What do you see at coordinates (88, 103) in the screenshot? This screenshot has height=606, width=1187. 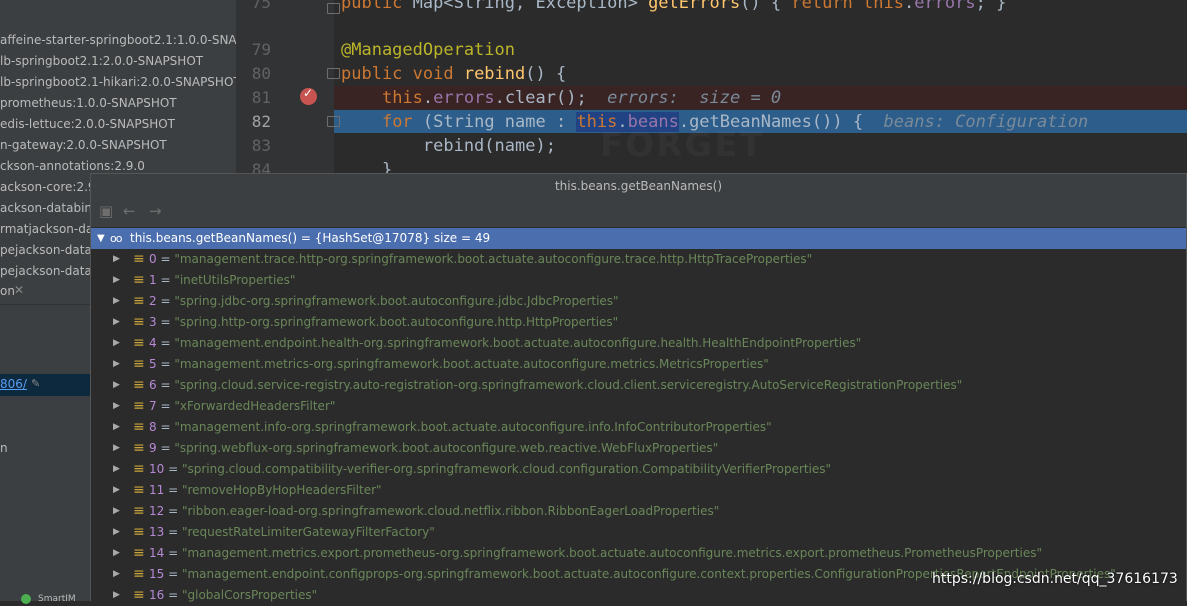 I see `library-item: prometheus:1.0.0-SNAPSHOT` at bounding box center [88, 103].